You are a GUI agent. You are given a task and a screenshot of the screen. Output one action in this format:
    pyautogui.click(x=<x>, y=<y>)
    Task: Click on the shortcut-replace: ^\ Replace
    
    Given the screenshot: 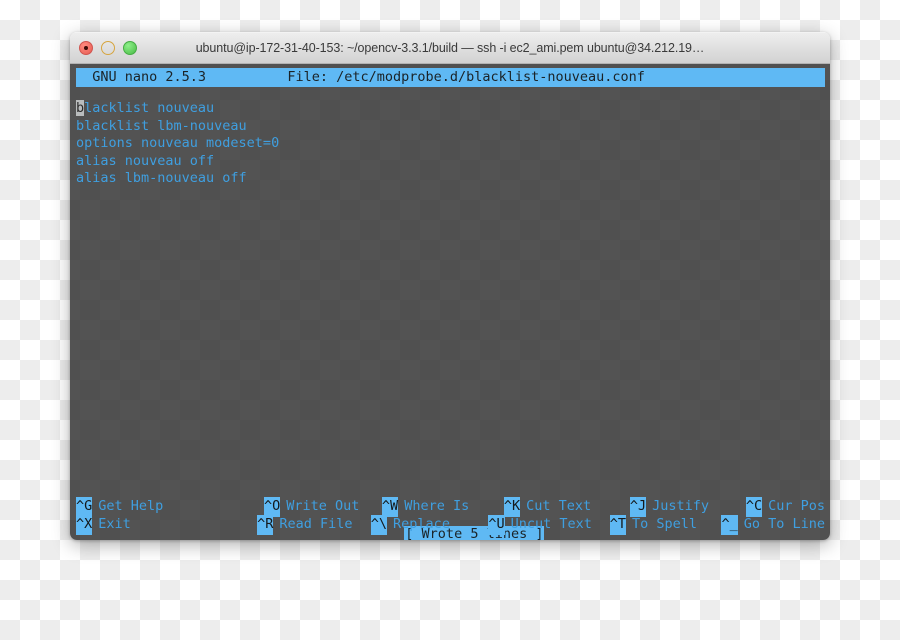 What is the action you would take?
    pyautogui.click(x=429, y=525)
    